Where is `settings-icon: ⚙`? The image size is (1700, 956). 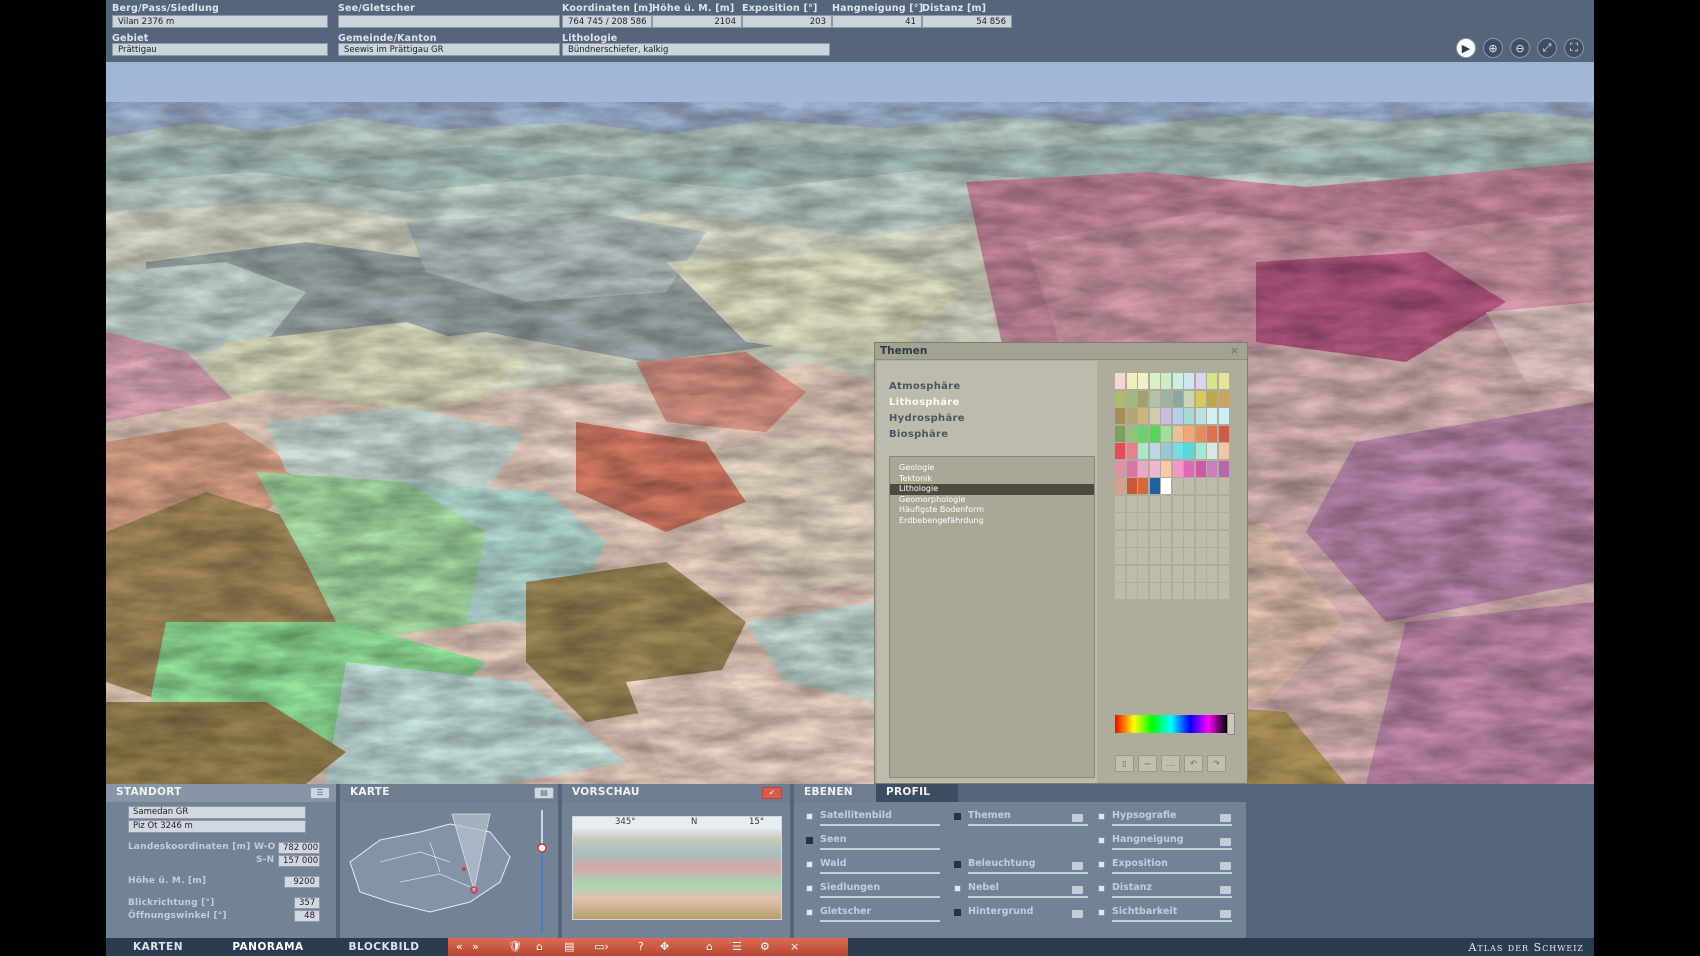 settings-icon: ⚙ is located at coordinates (765, 947).